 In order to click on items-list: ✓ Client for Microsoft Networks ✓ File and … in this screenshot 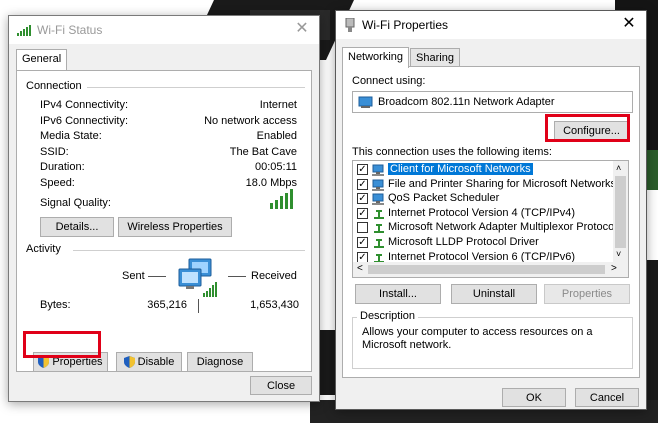, I will do `click(490, 219)`.